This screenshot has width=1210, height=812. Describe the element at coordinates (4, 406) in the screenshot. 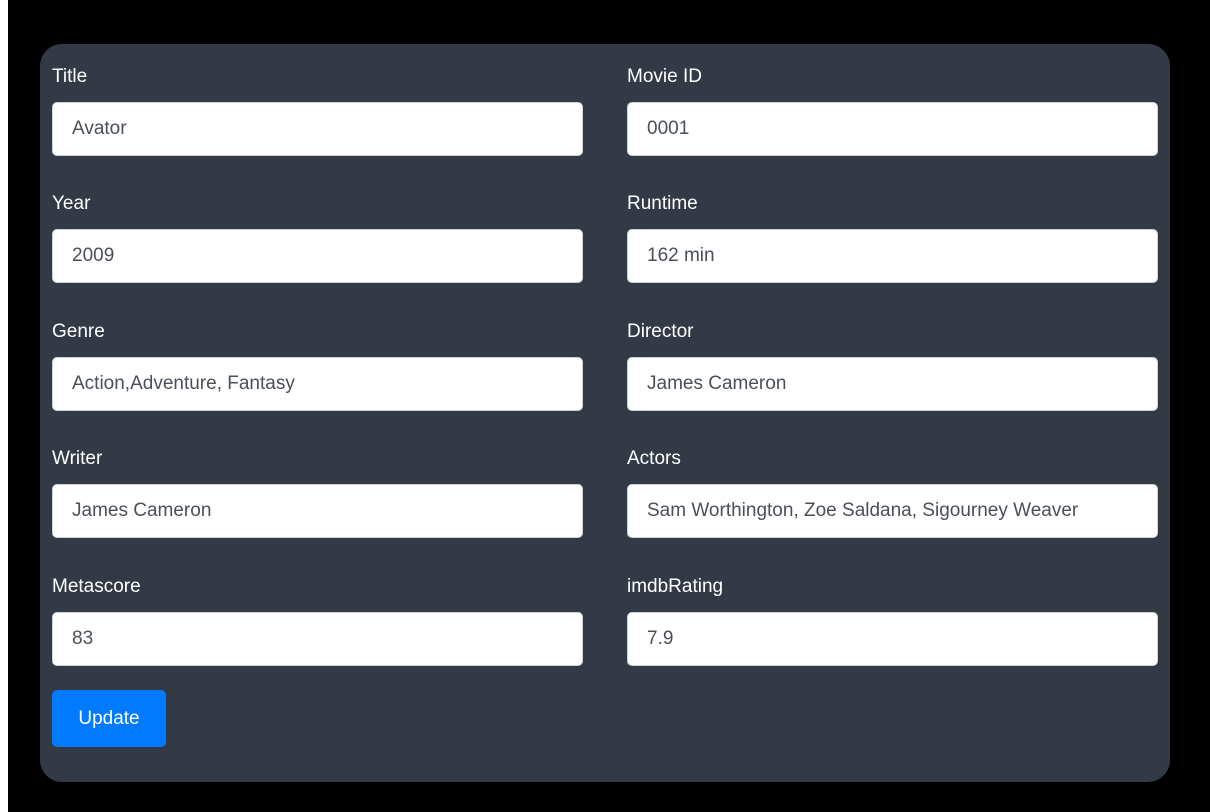

I see `window-edge` at that location.